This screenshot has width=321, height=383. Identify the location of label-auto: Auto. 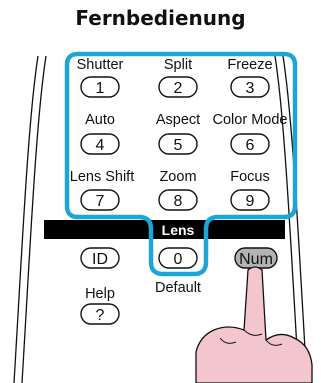
(100, 120).